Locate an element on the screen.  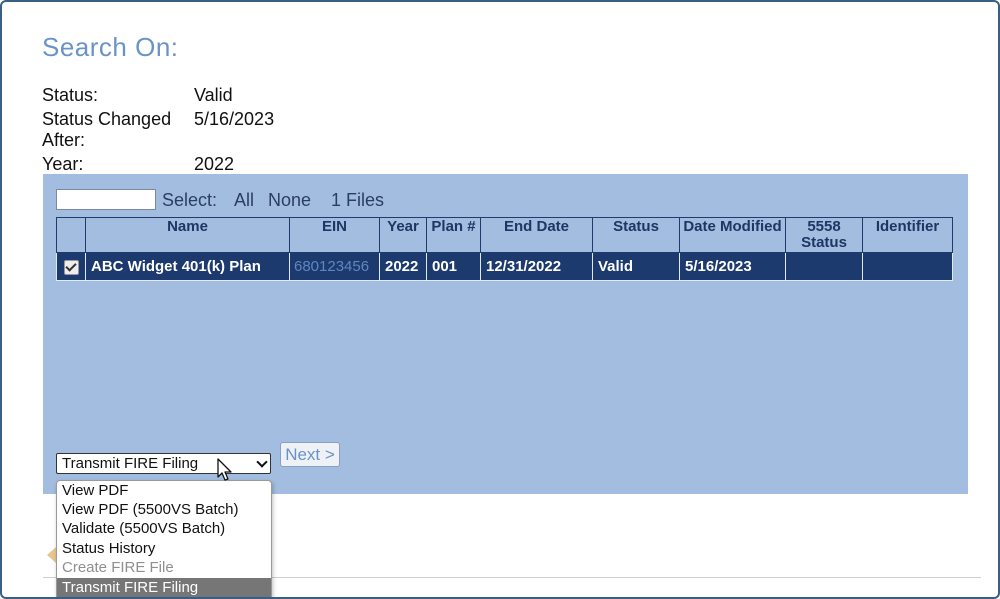
criteria-changed-after-value: 5/16/2023 is located at coordinates (234, 119).